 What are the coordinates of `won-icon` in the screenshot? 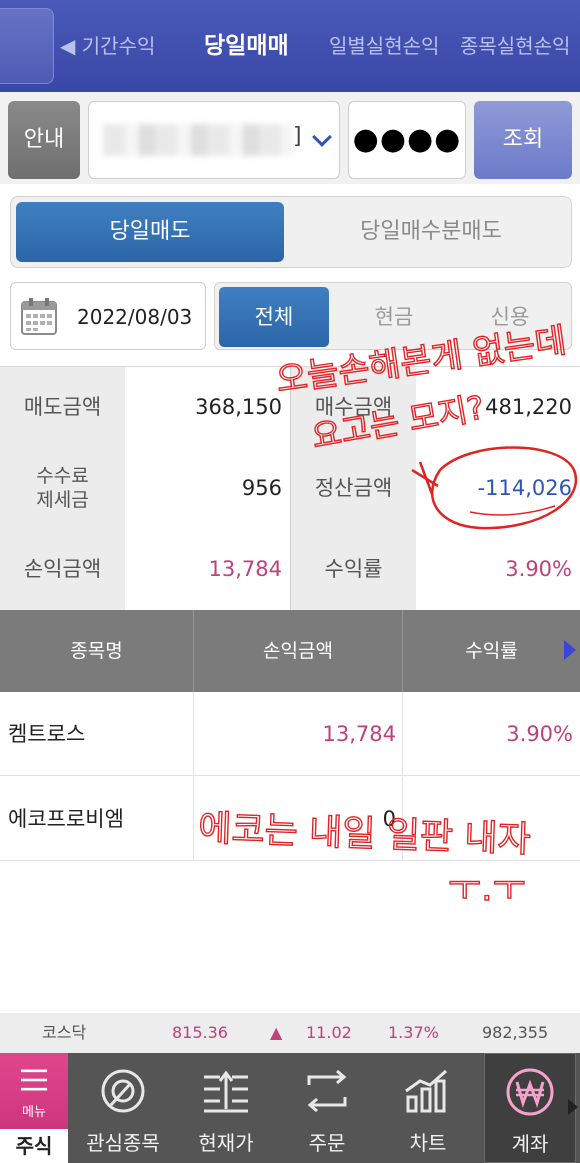 It's located at (530, 1092).